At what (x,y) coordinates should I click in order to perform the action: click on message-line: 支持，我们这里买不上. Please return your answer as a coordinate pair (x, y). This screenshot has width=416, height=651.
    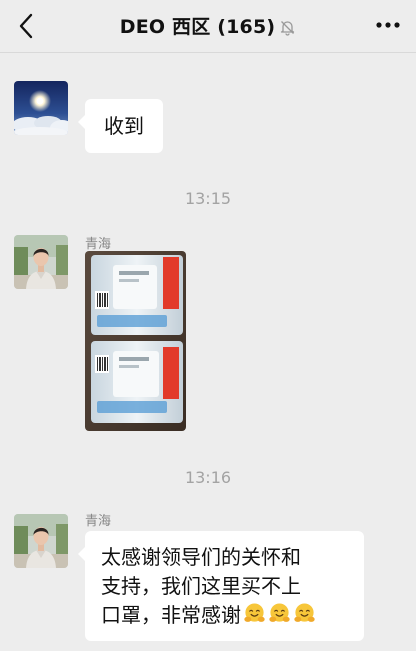
    Looking at the image, I should click on (201, 586).